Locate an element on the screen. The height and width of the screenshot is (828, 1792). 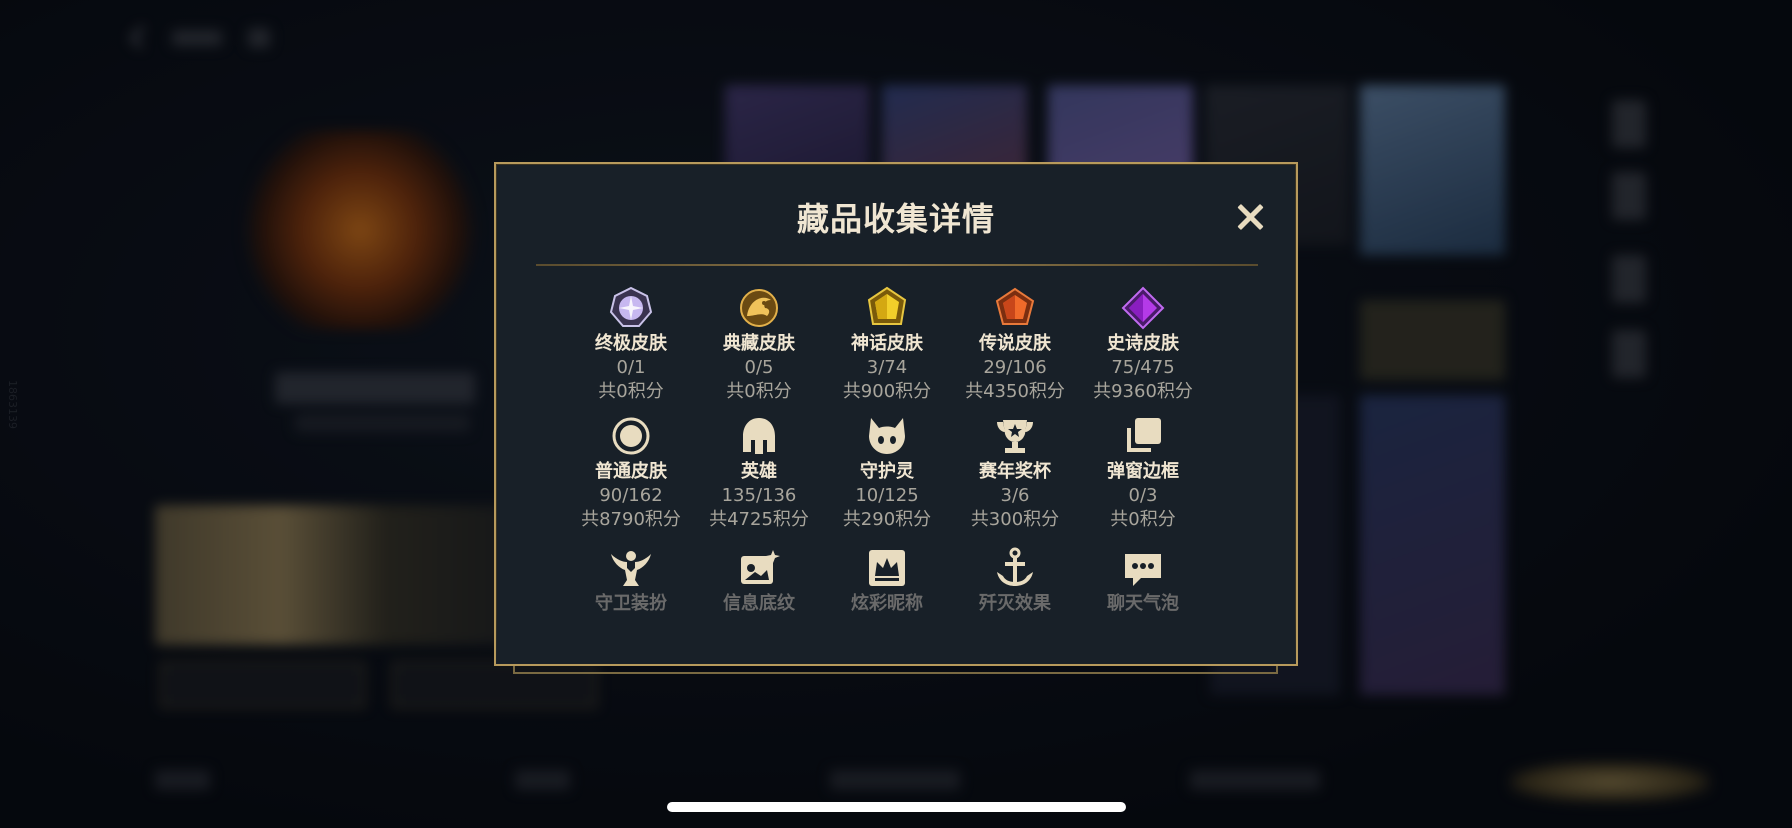
category-ward-skin: 守卫装扮 is located at coordinates (631, 581).